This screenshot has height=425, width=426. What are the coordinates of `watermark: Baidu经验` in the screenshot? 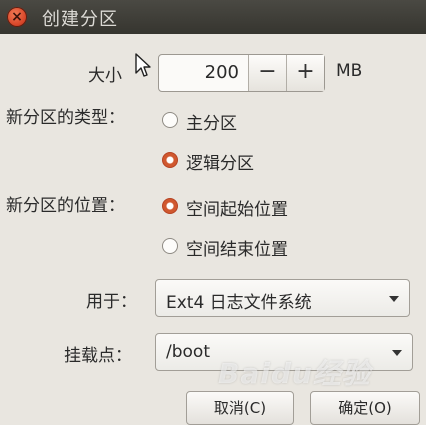 It's located at (294, 373).